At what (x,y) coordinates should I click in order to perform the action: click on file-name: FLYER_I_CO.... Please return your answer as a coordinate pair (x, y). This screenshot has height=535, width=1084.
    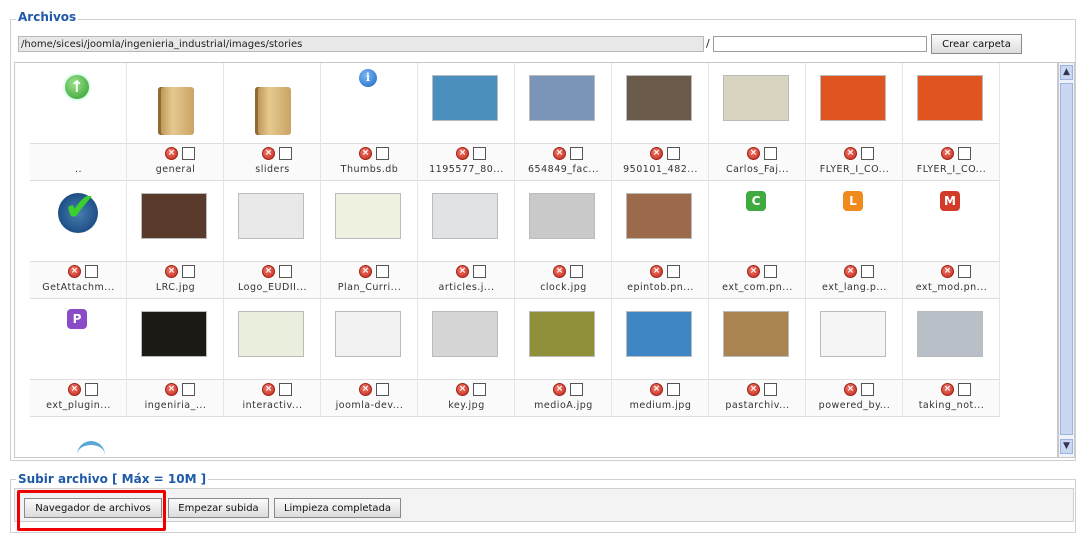
    Looking at the image, I should click on (951, 169).